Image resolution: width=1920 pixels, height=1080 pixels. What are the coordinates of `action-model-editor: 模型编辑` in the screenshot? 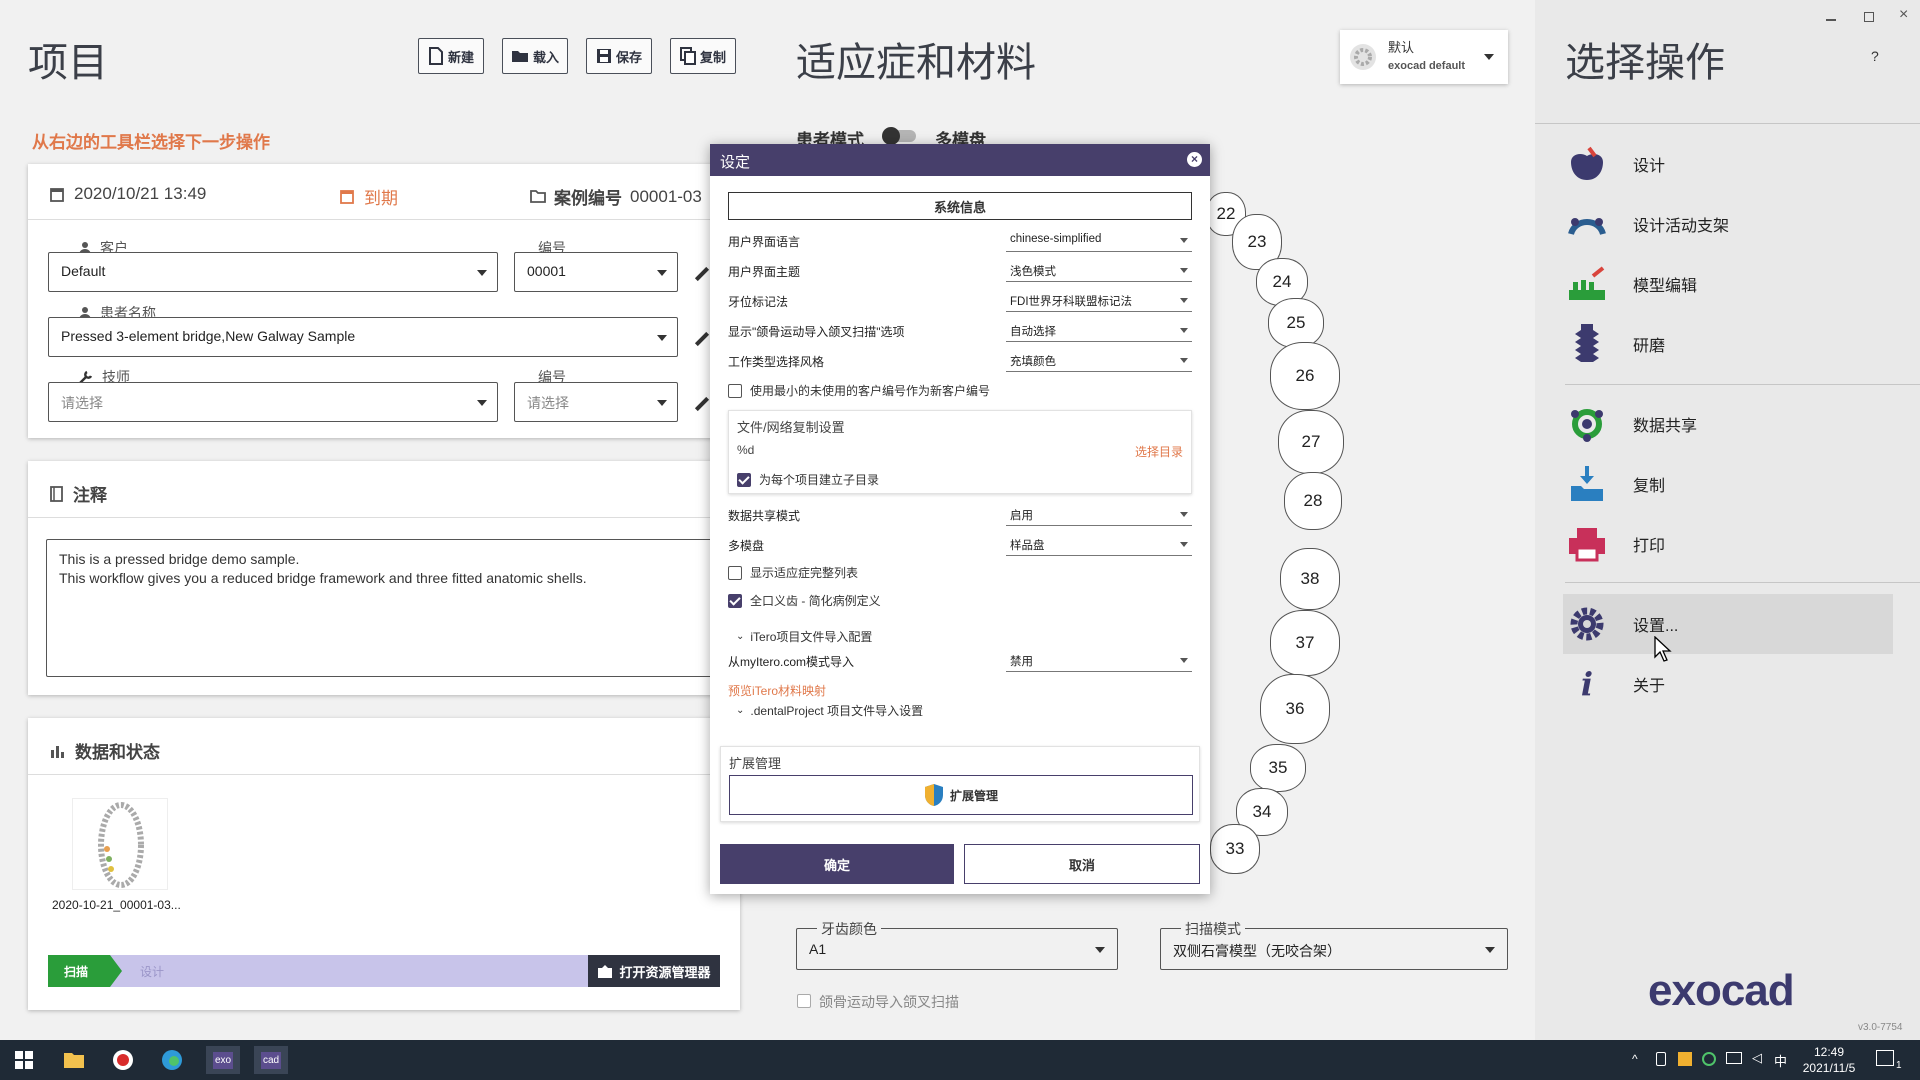 It's located at (1729, 284).